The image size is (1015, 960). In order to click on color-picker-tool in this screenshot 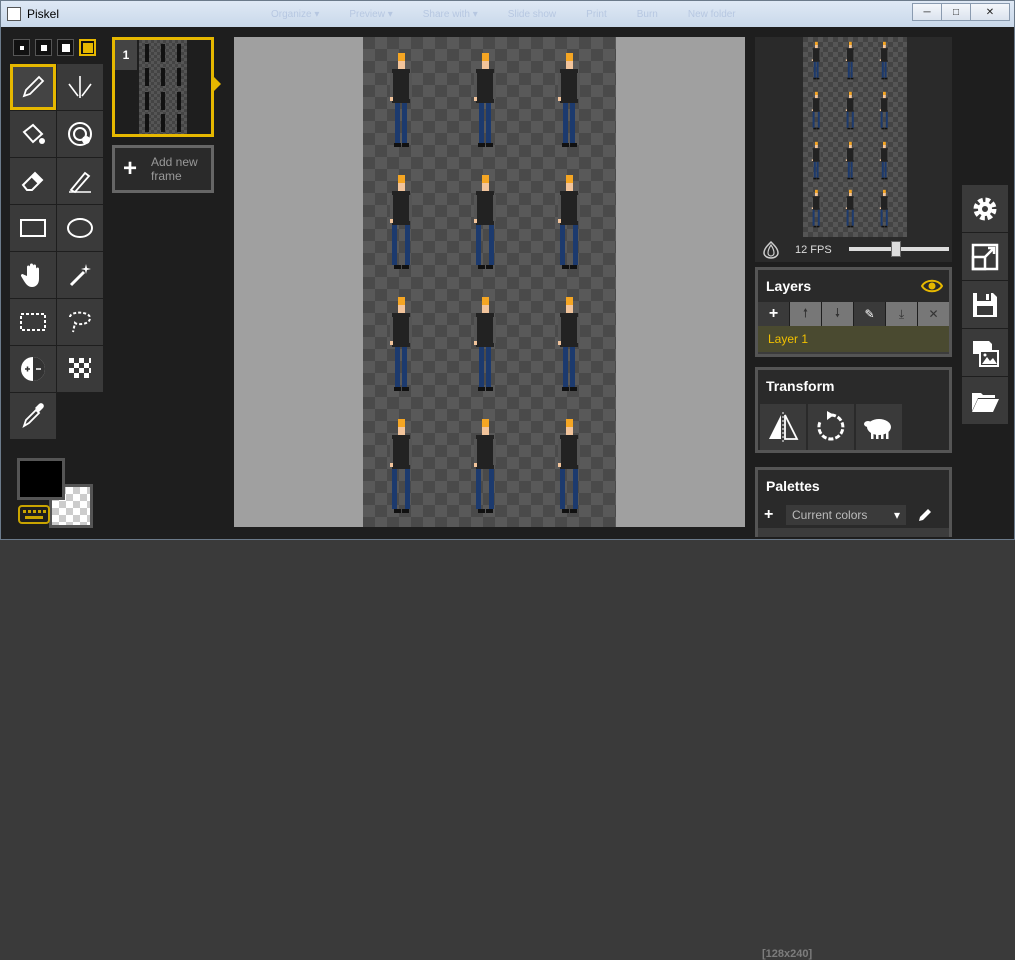, I will do `click(33, 416)`.